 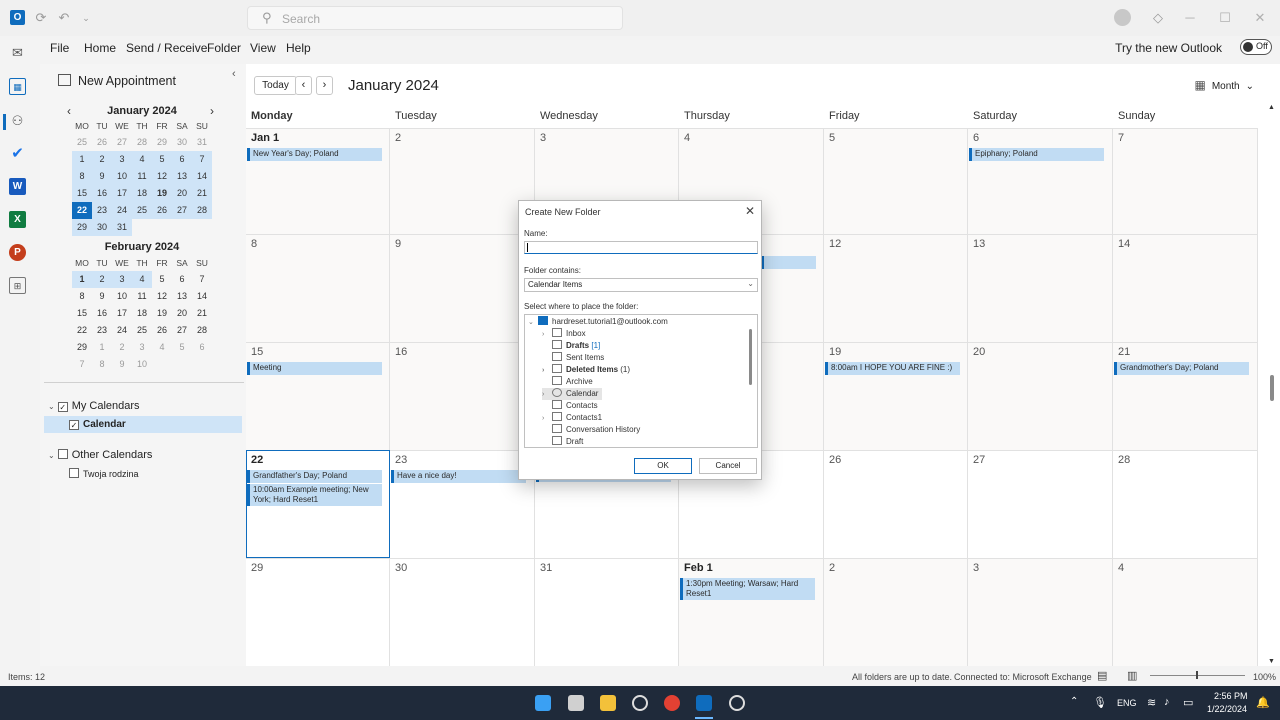 What do you see at coordinates (896, 181) in the screenshot?
I see `day-cell: 5` at bounding box center [896, 181].